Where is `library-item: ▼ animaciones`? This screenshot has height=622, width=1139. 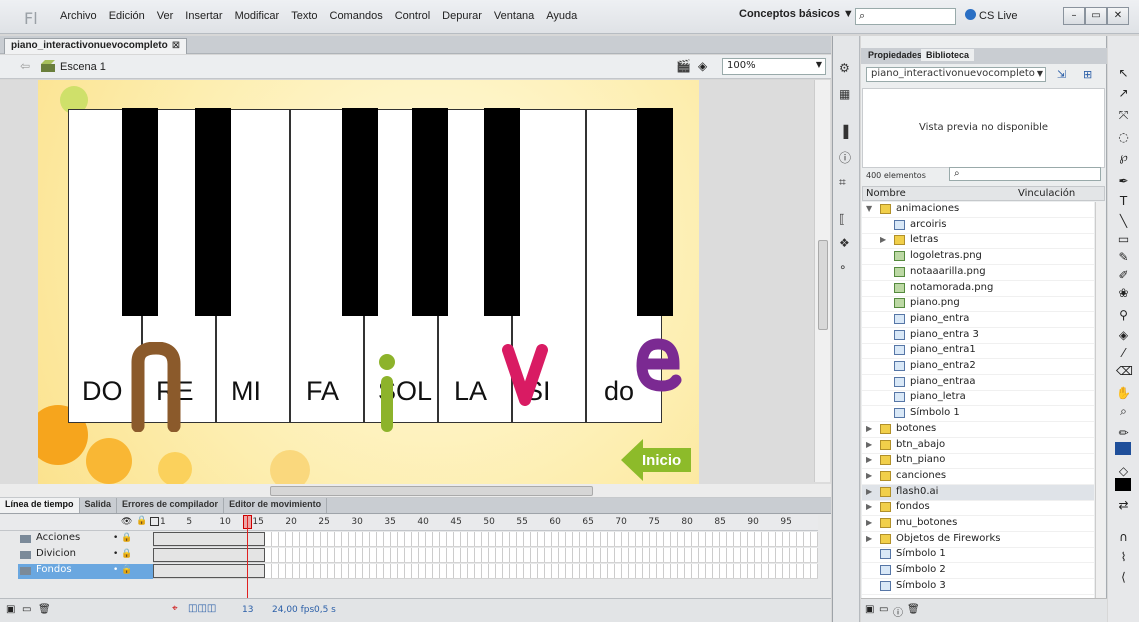
library-item: ▼ animaciones is located at coordinates (978, 210).